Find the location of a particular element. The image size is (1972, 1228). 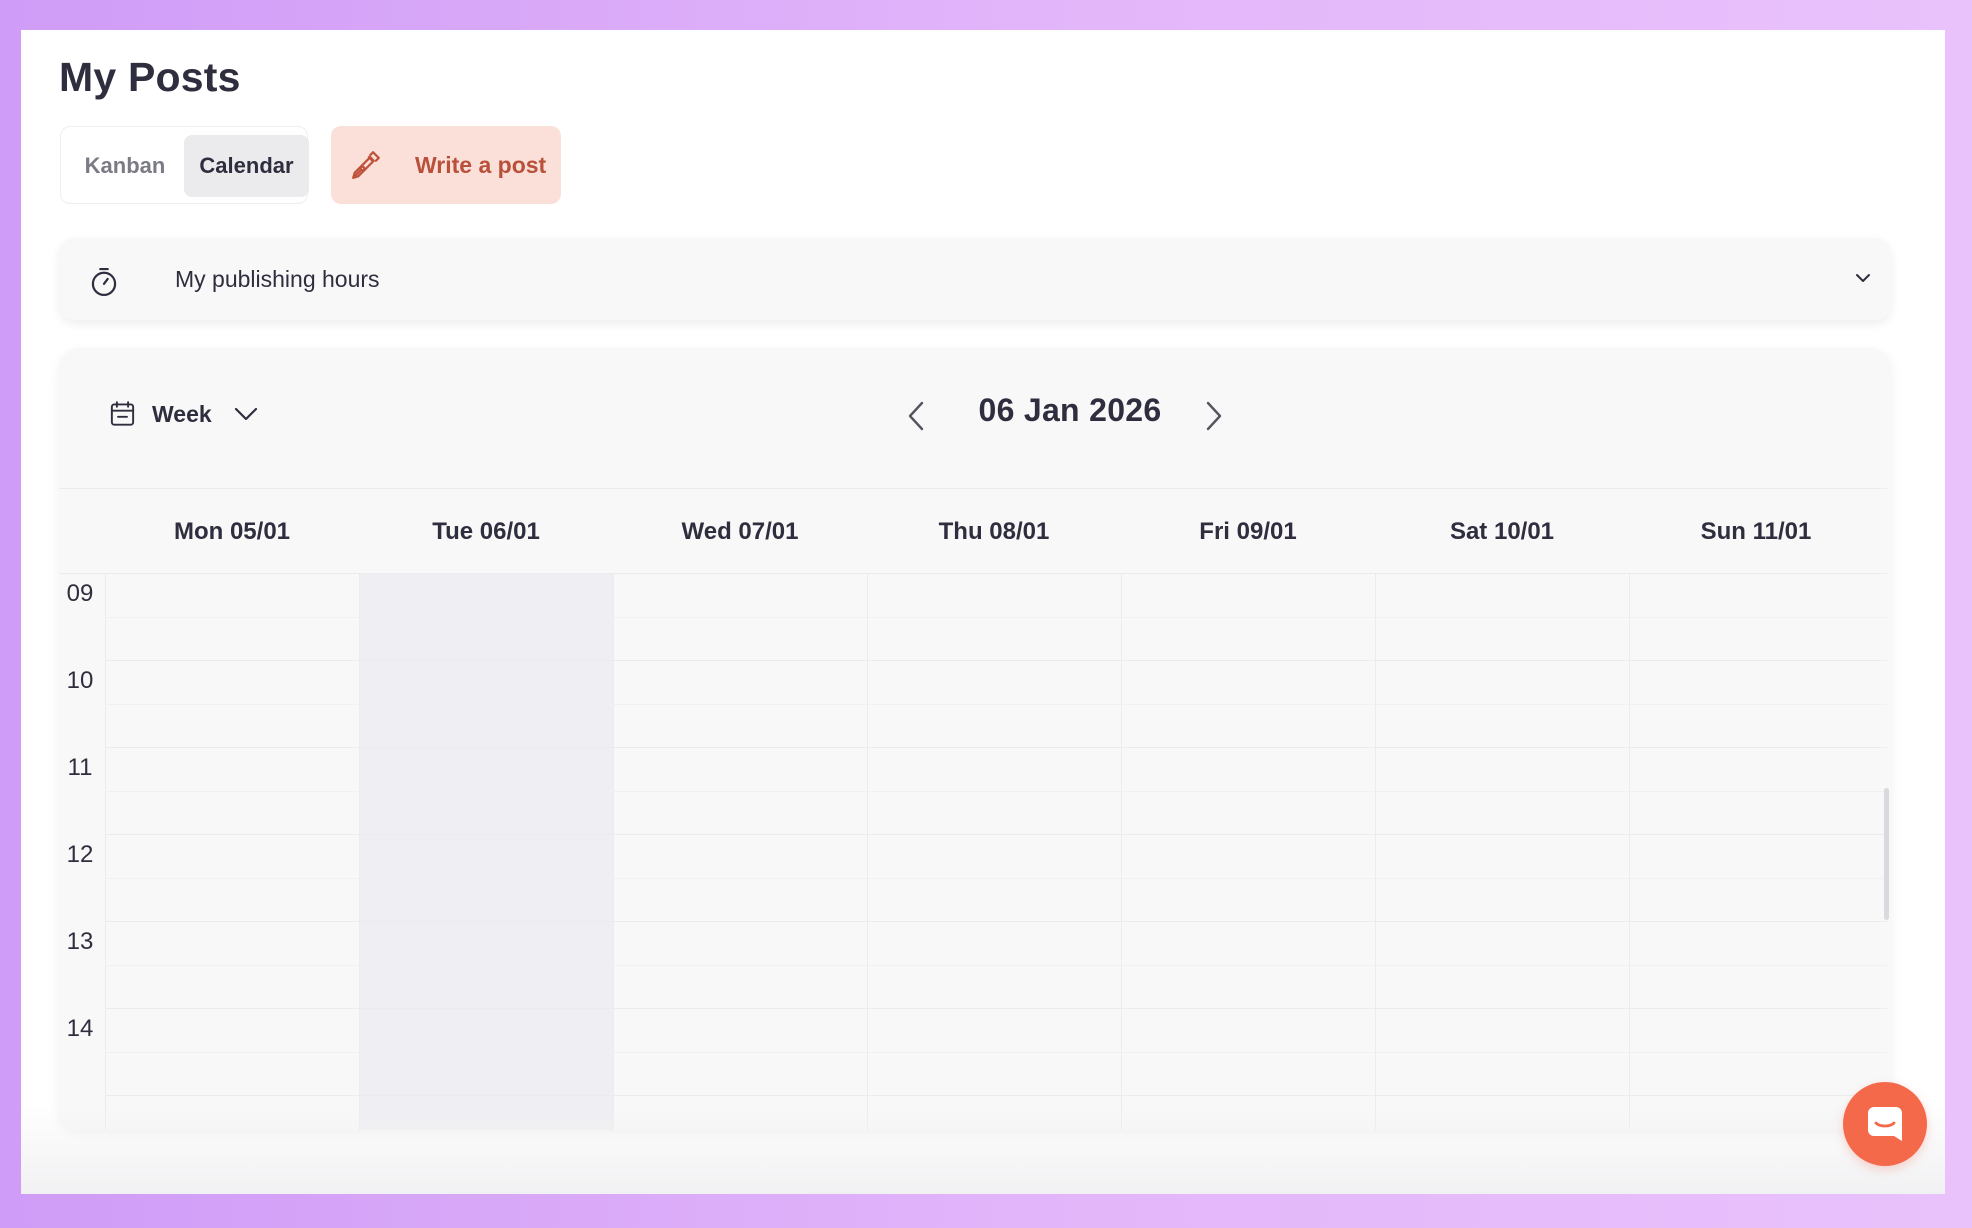

current-date: 06 Jan 2026 is located at coordinates (1070, 410).